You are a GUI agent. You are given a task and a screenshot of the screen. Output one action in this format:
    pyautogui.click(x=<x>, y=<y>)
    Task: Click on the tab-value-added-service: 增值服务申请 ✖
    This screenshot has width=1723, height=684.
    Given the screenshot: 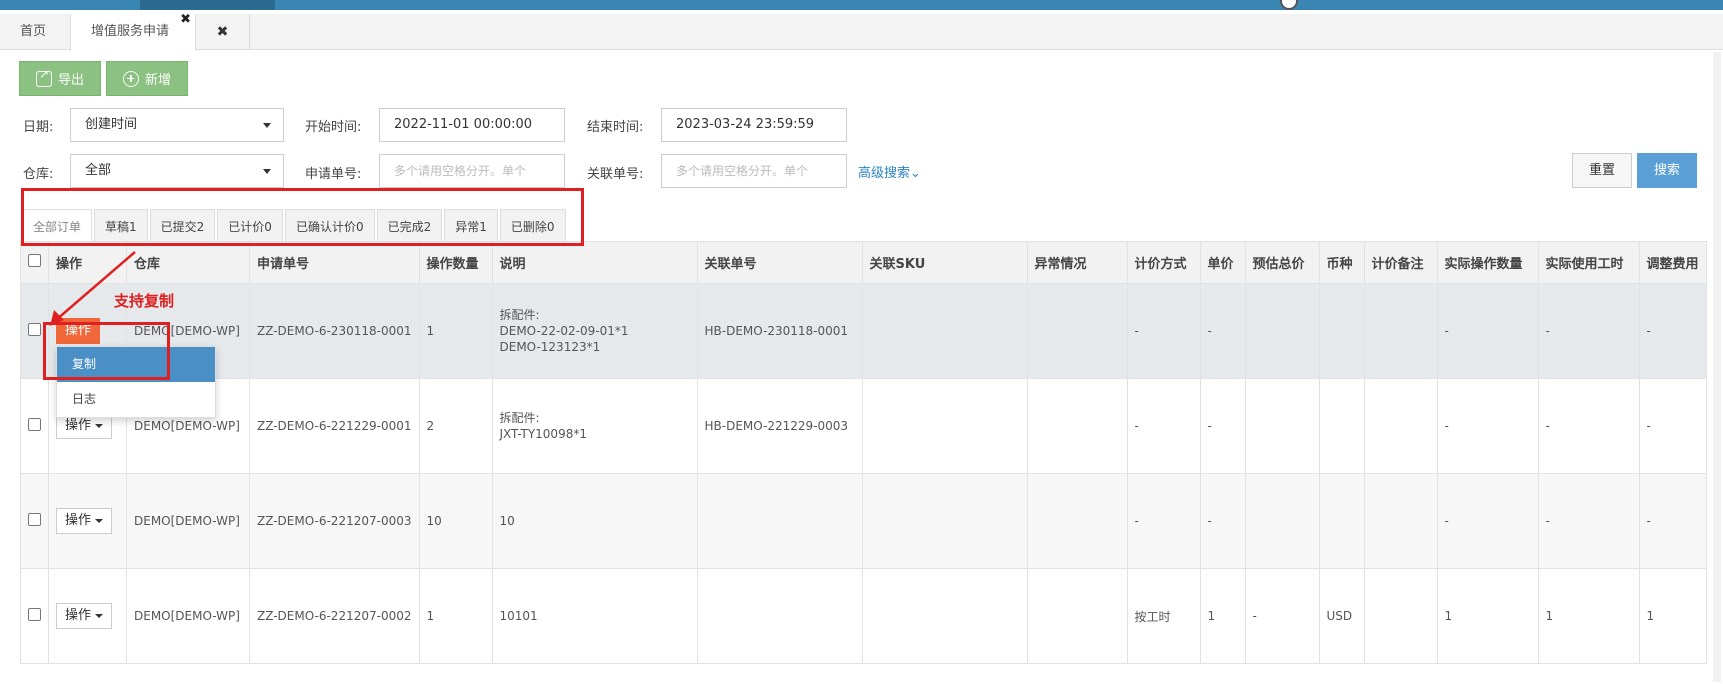 What is the action you would take?
    pyautogui.click(x=133, y=31)
    